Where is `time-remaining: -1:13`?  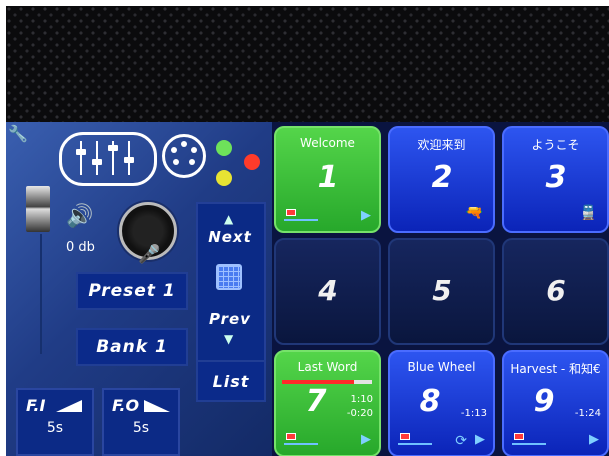 time-remaining: -1:13 is located at coordinates (473, 413).